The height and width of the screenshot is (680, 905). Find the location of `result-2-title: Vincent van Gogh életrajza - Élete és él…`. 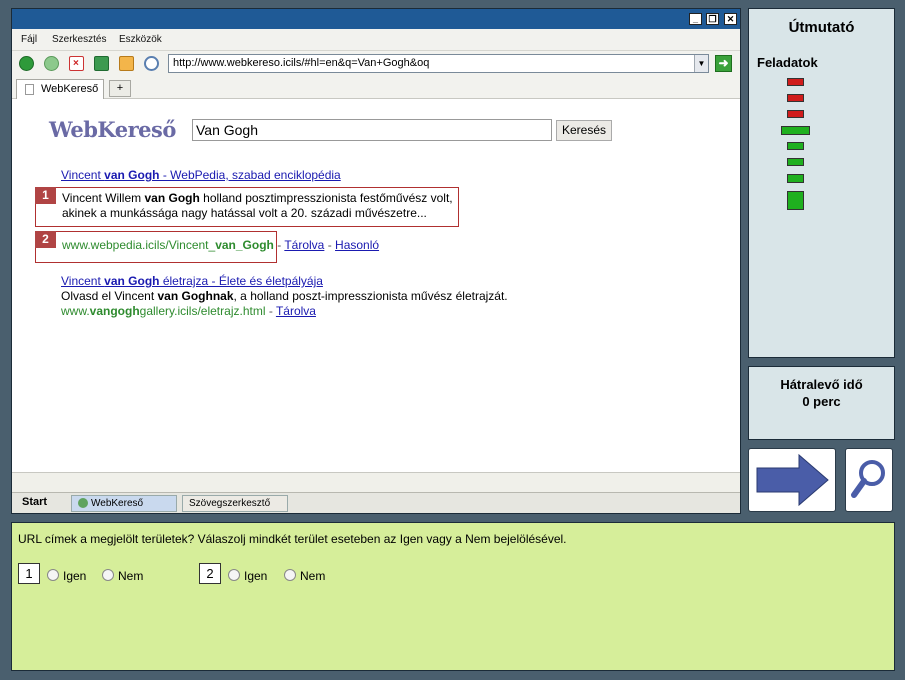

result-2-title: Vincent van Gogh életrajza - Élete és él… is located at coordinates (192, 281).